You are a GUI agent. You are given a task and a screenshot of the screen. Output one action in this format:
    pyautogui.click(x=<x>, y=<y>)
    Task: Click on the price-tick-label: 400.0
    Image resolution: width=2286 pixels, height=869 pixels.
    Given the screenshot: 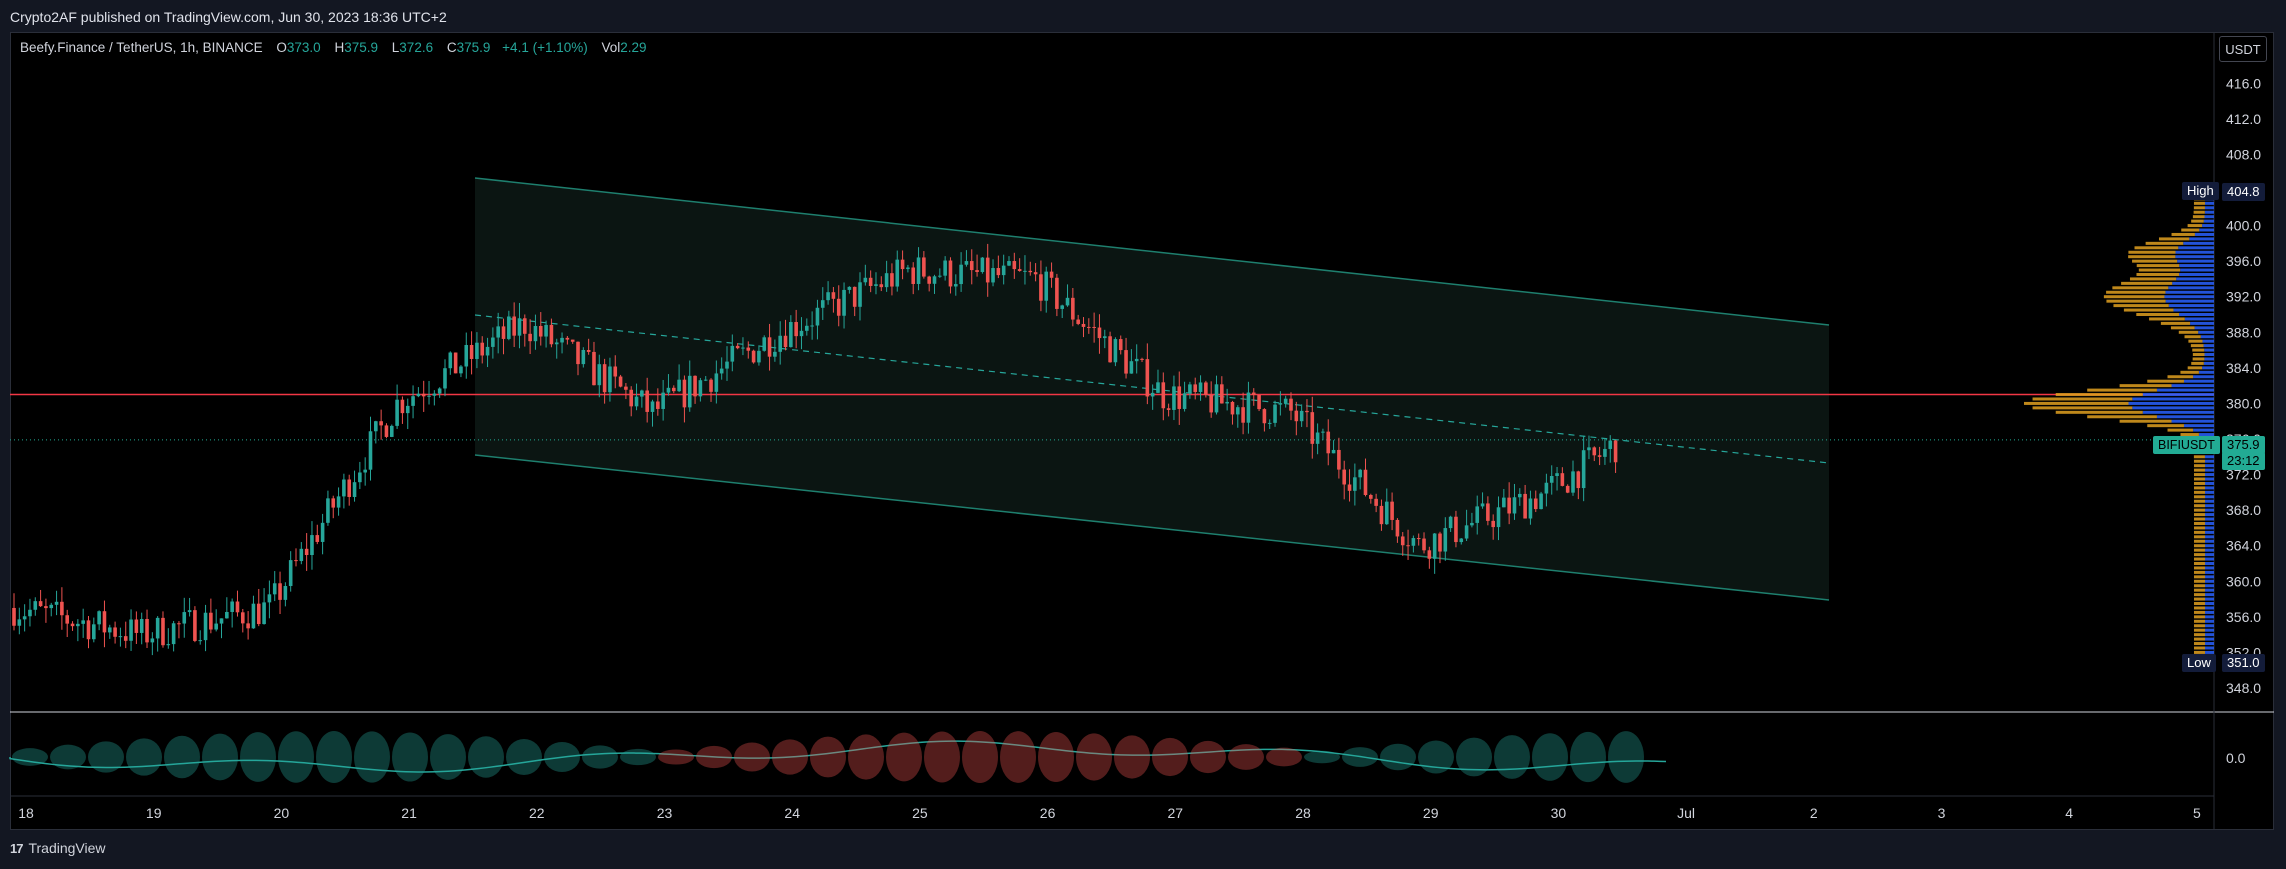 What is the action you would take?
    pyautogui.click(x=2243, y=226)
    